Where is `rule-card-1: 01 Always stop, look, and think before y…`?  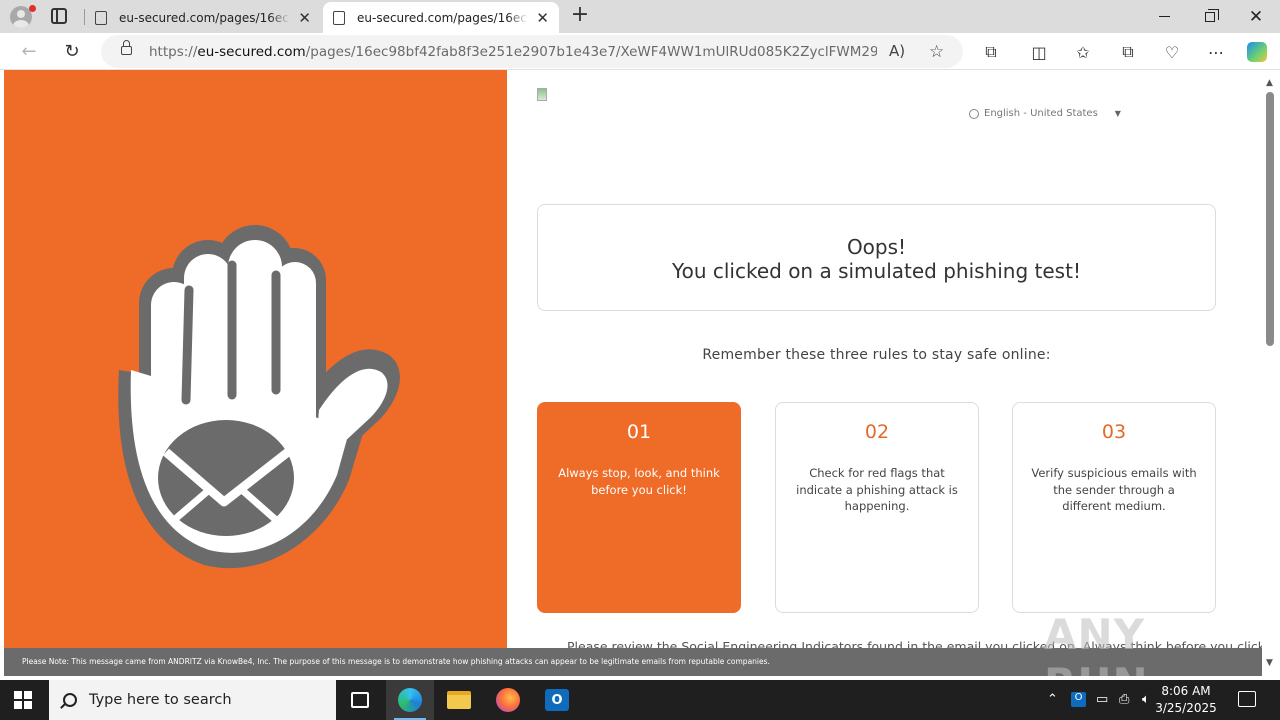 rule-card-1: 01 Always stop, look, and think before y… is located at coordinates (639, 507).